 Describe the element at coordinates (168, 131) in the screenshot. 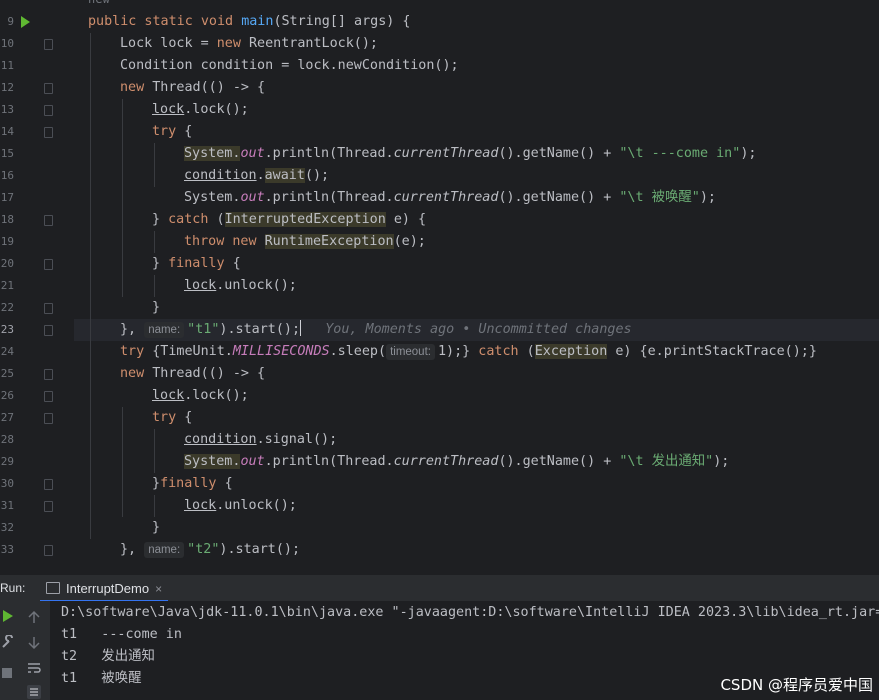

I see `code-token: try` at that location.